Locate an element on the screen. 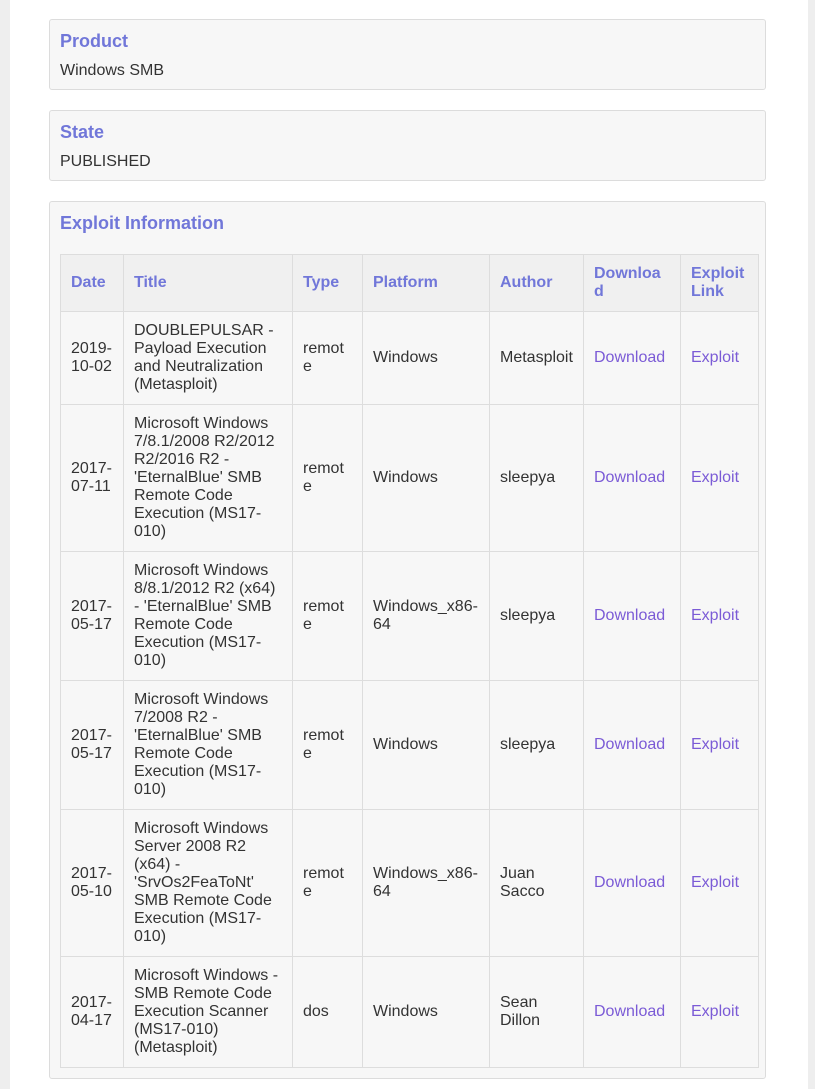  column-header-date: Date is located at coordinates (92, 283).